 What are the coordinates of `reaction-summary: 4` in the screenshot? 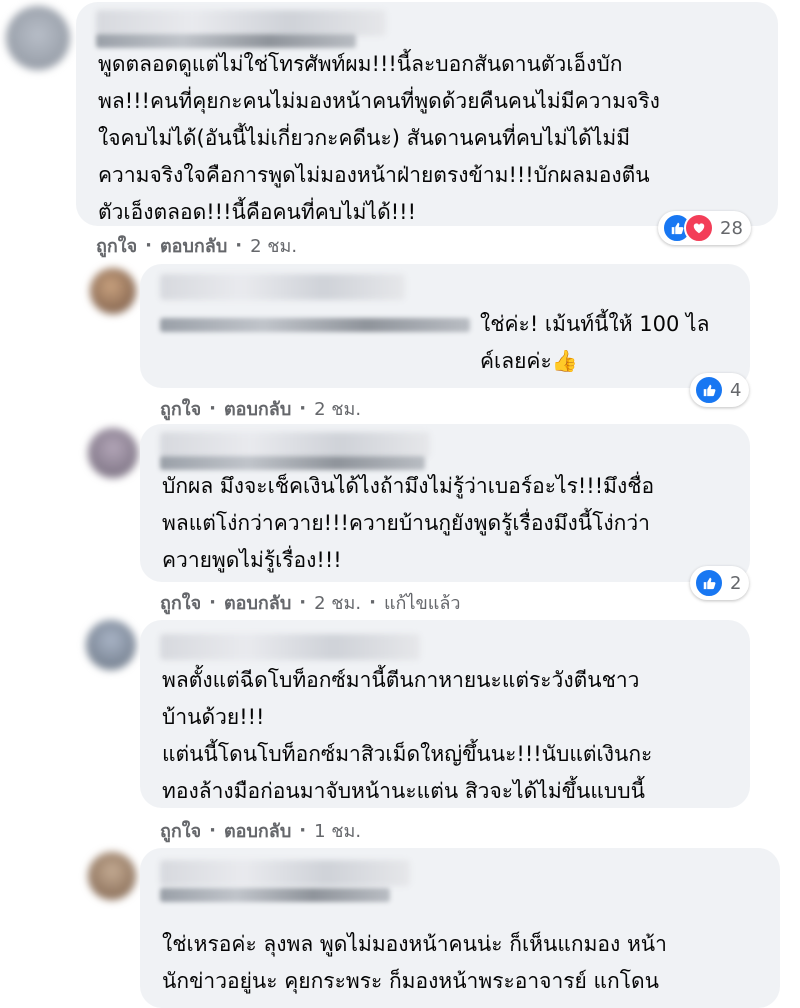 It's located at (720, 390).